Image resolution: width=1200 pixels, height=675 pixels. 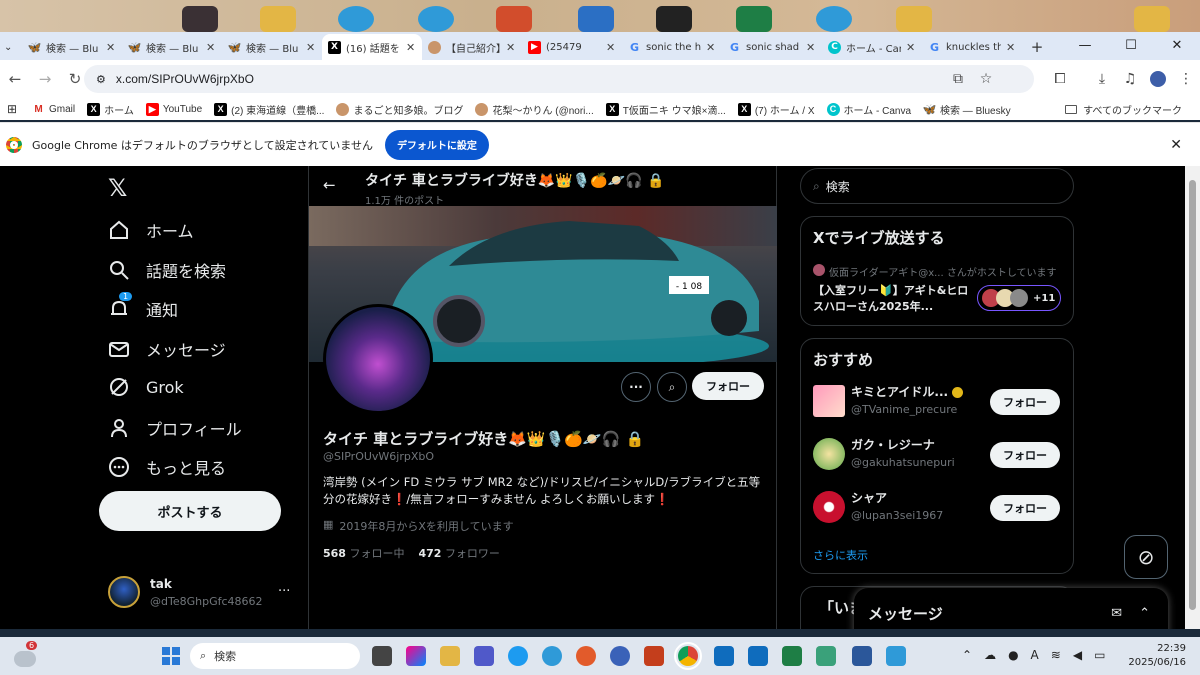 What do you see at coordinates (1060, 79) in the screenshot?
I see `extensions-icon: ⧠` at bounding box center [1060, 79].